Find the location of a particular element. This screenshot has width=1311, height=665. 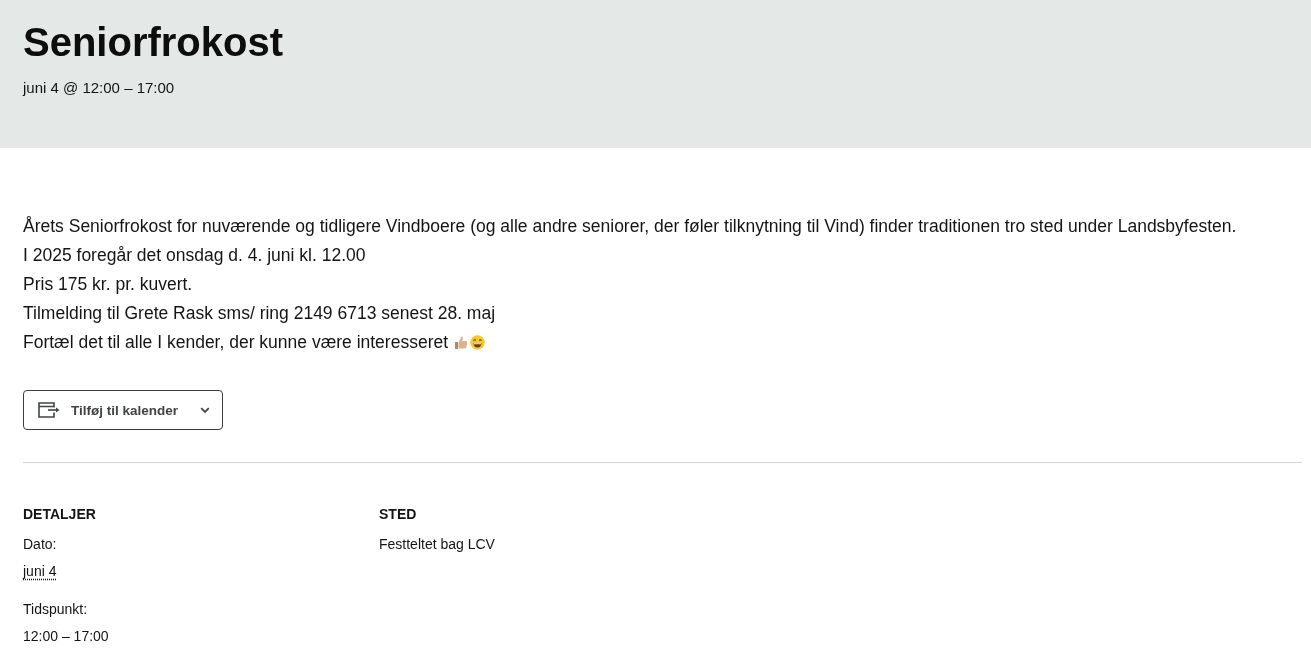

thumbs-up-icon is located at coordinates (461, 342).